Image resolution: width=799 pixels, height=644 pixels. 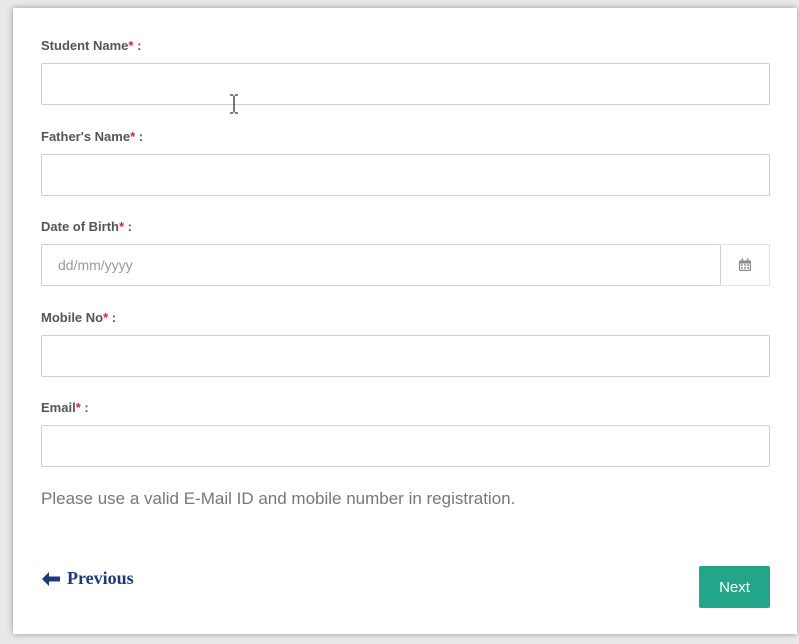 I want to click on mobile-no-input, so click(x=405, y=356).